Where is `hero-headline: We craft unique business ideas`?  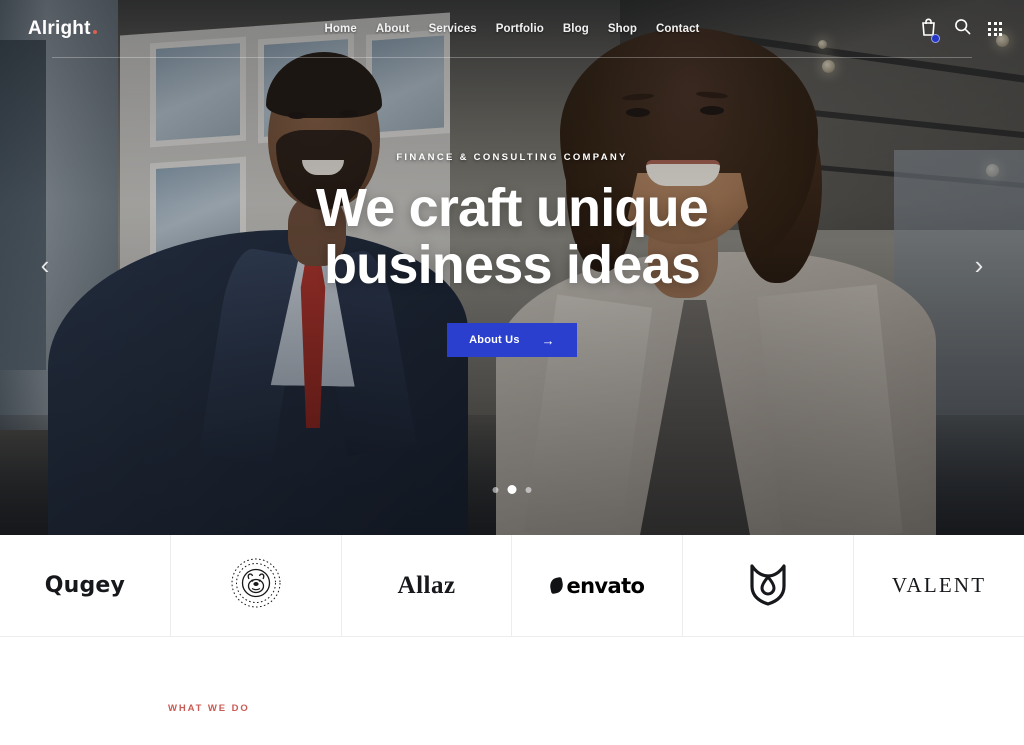 hero-headline: We craft unique business ideas is located at coordinates (512, 236).